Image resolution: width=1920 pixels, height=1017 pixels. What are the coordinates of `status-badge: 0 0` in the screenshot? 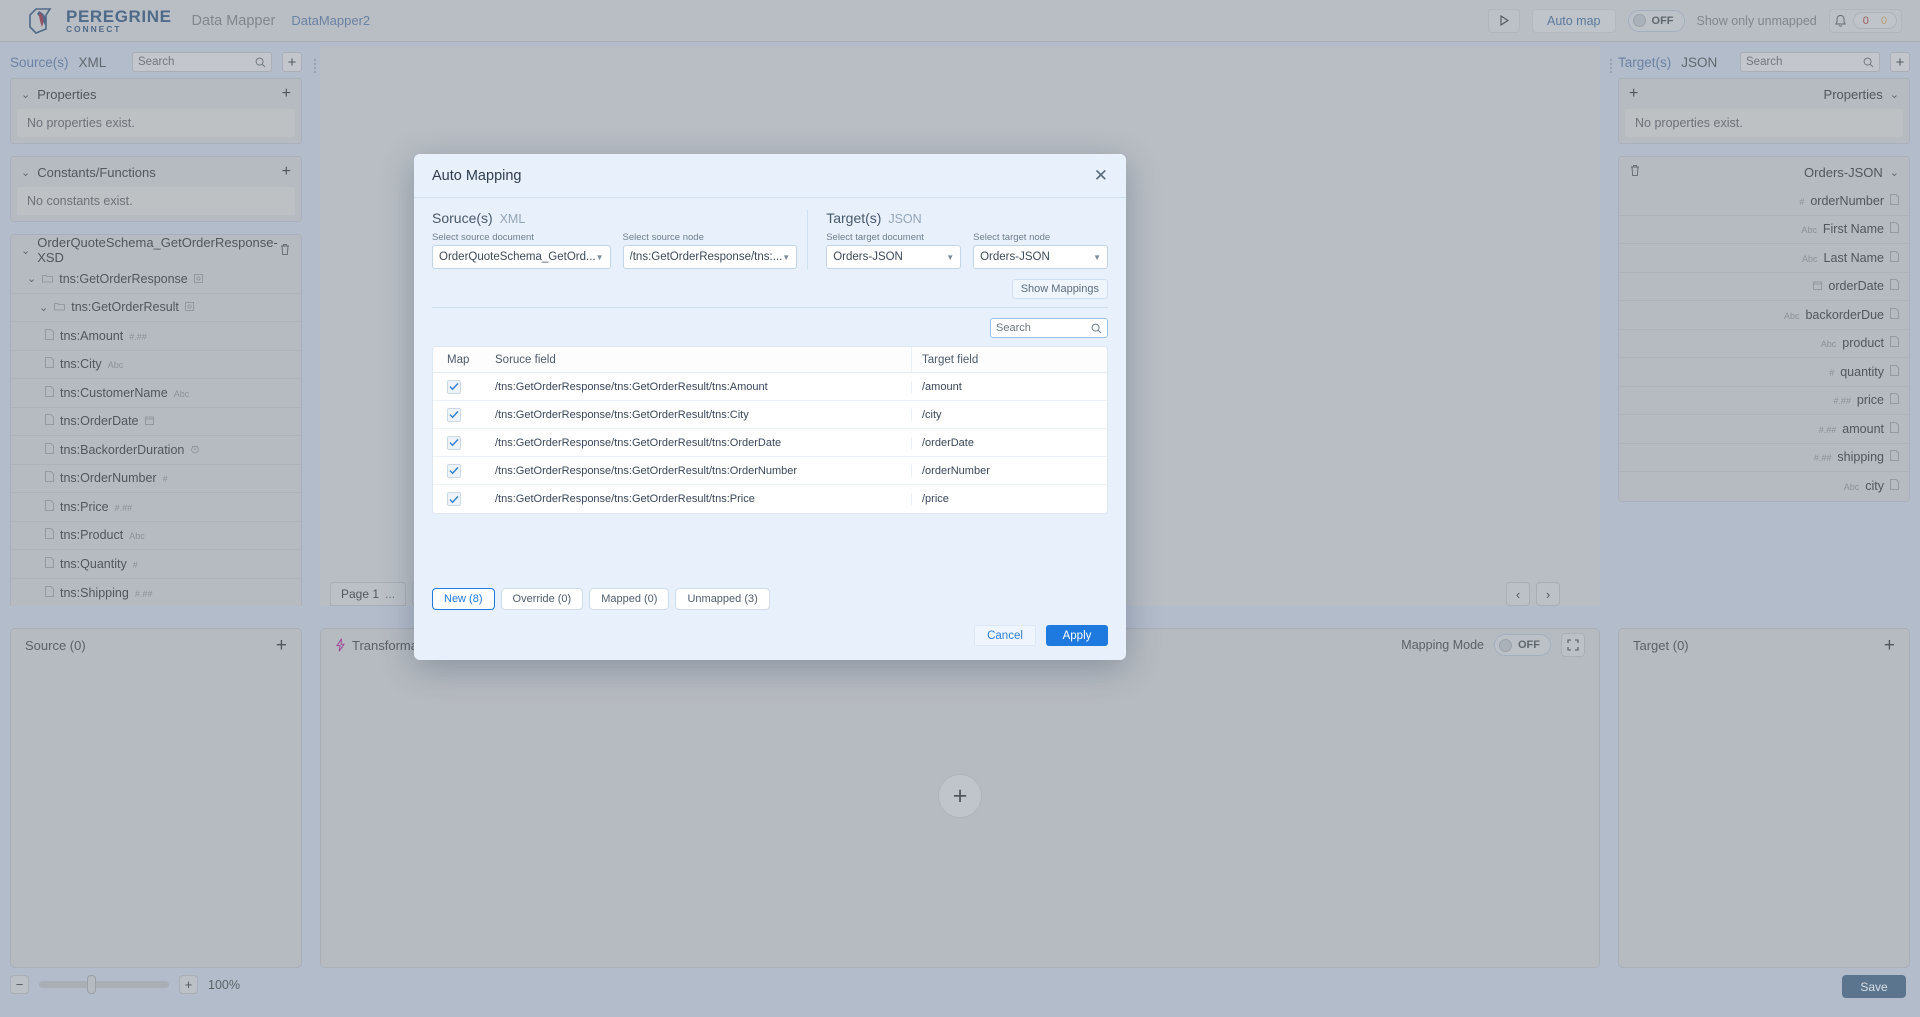 It's located at (1874, 20).